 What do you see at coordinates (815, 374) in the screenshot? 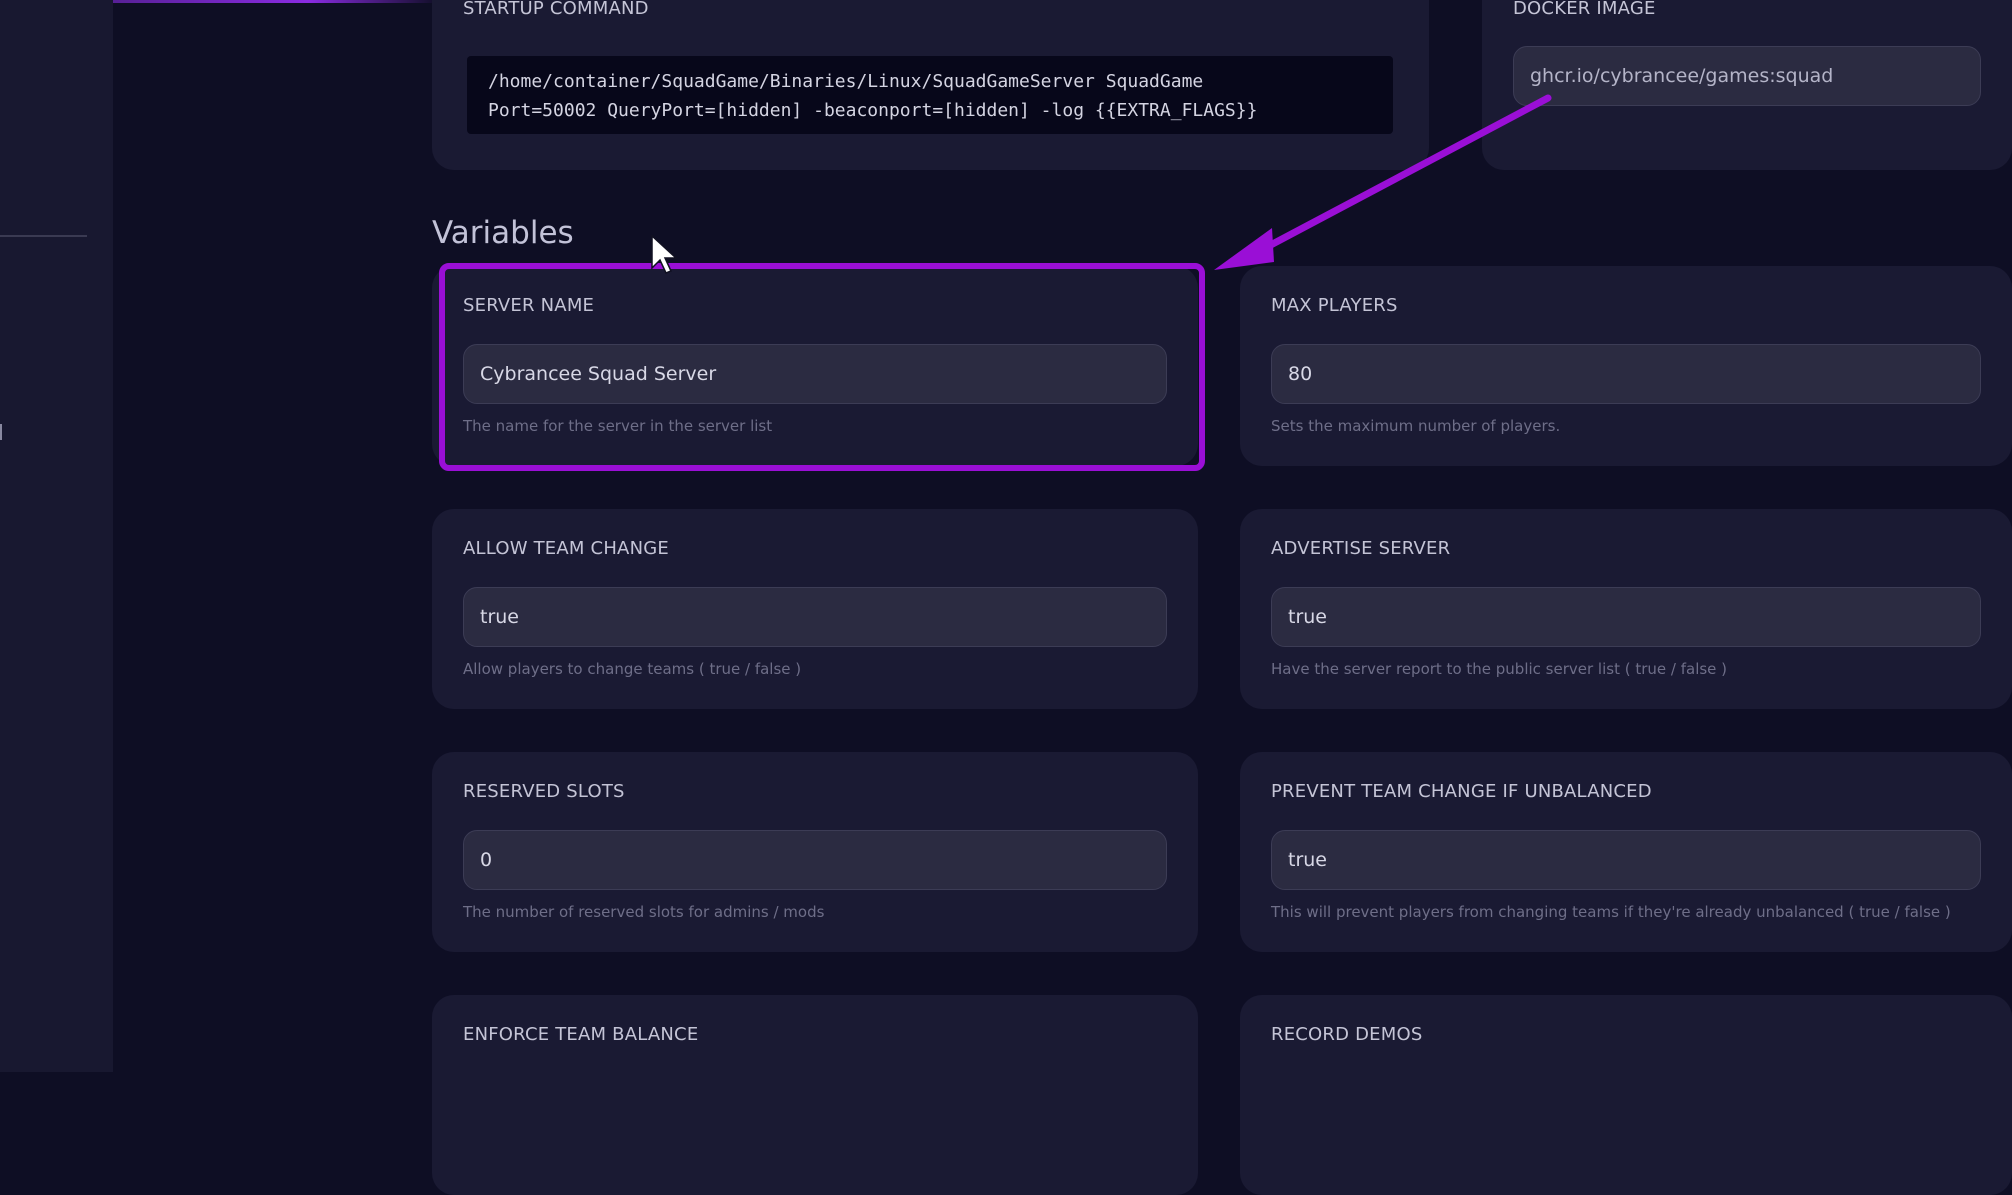
I see `server-name-input: Cybrancee Squad Server` at bounding box center [815, 374].